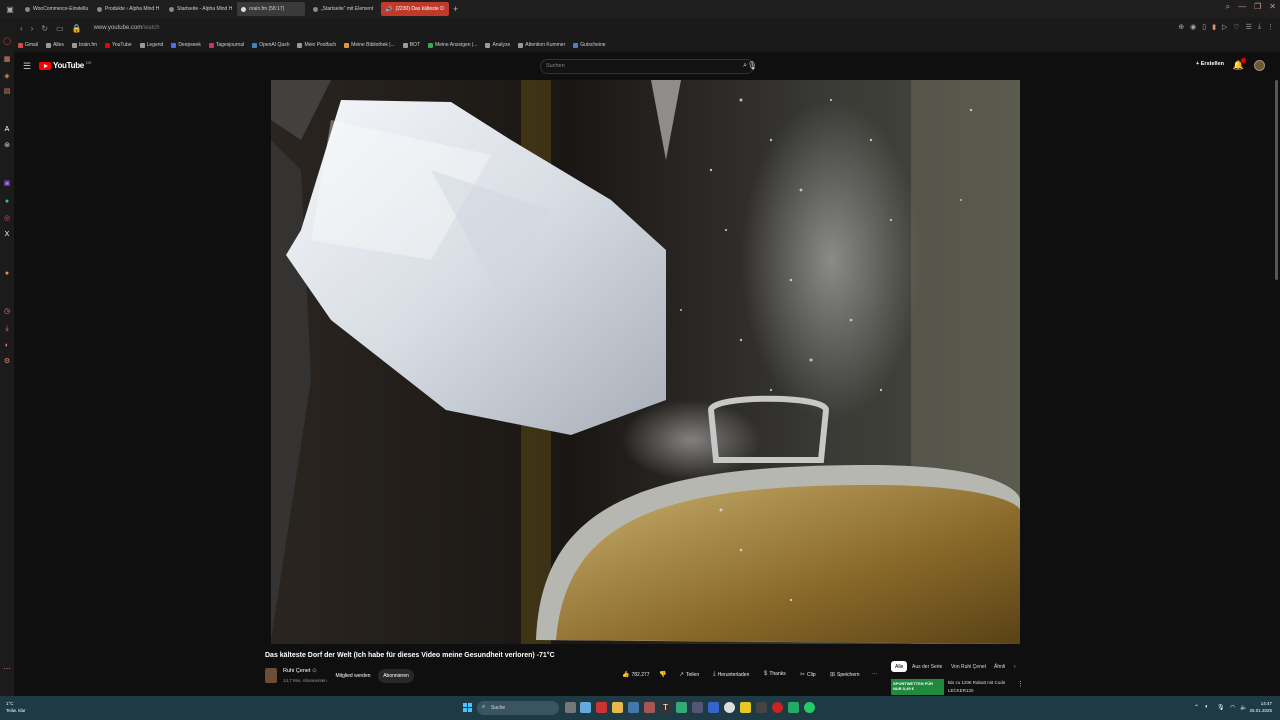 The height and width of the screenshot is (720, 1280). Describe the element at coordinates (55, 9) in the screenshot. I see `tab-woocommerce: WooCommerce-Einstellu` at that location.